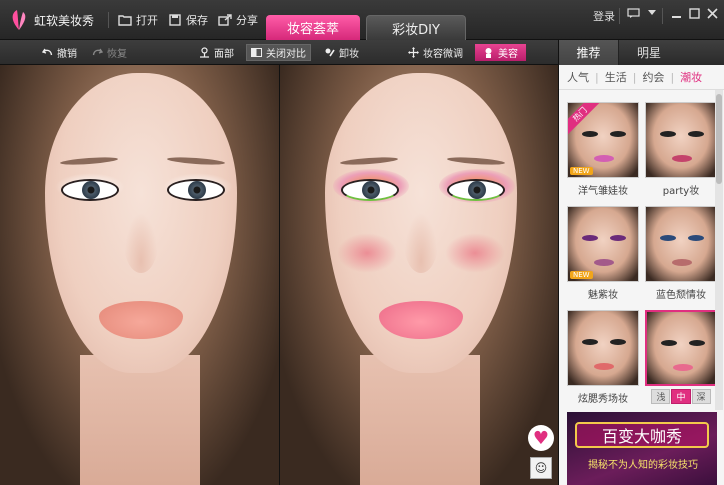 This screenshot has height=485, width=724. I want to click on style-label: 蓝色颓情妆, so click(681, 295).